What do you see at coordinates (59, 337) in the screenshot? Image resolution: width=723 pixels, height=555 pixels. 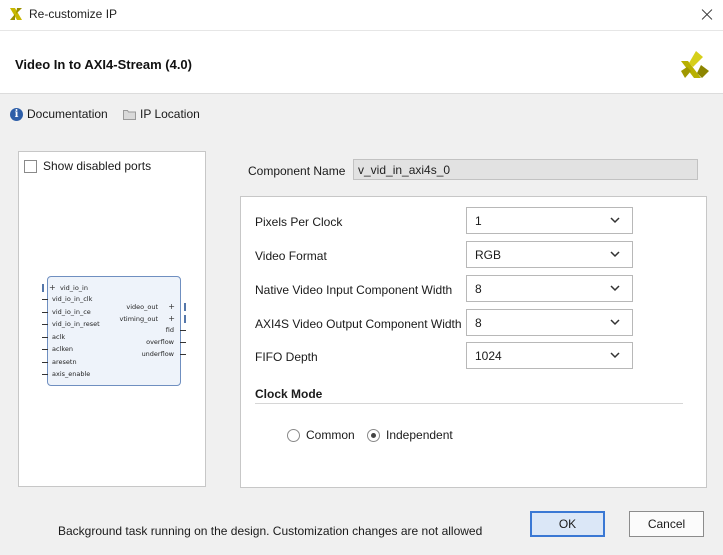 I see `port-aclk: aclk` at bounding box center [59, 337].